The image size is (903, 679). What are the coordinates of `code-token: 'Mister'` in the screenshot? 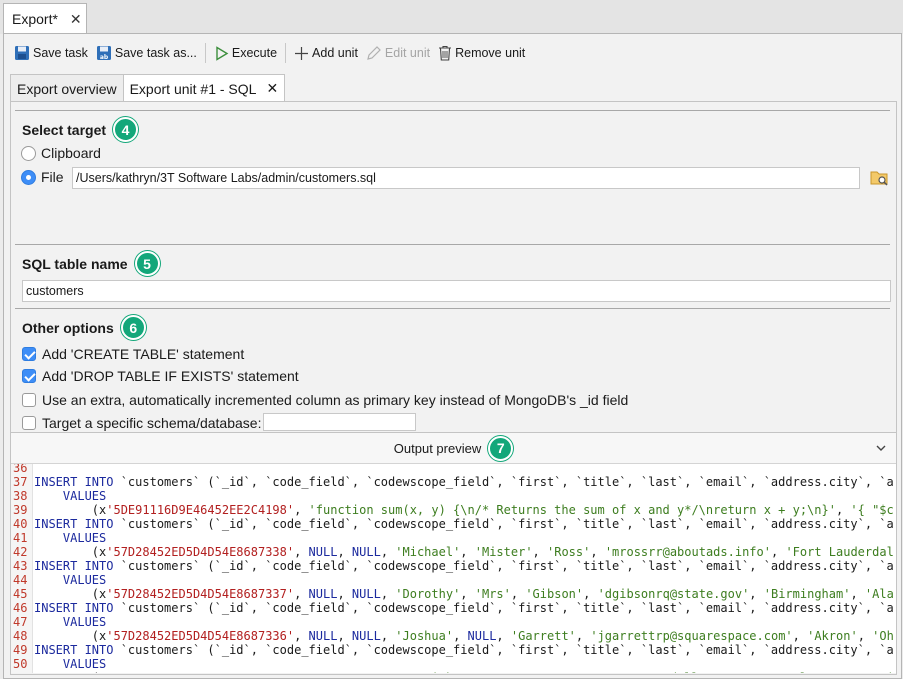 It's located at (503, 552).